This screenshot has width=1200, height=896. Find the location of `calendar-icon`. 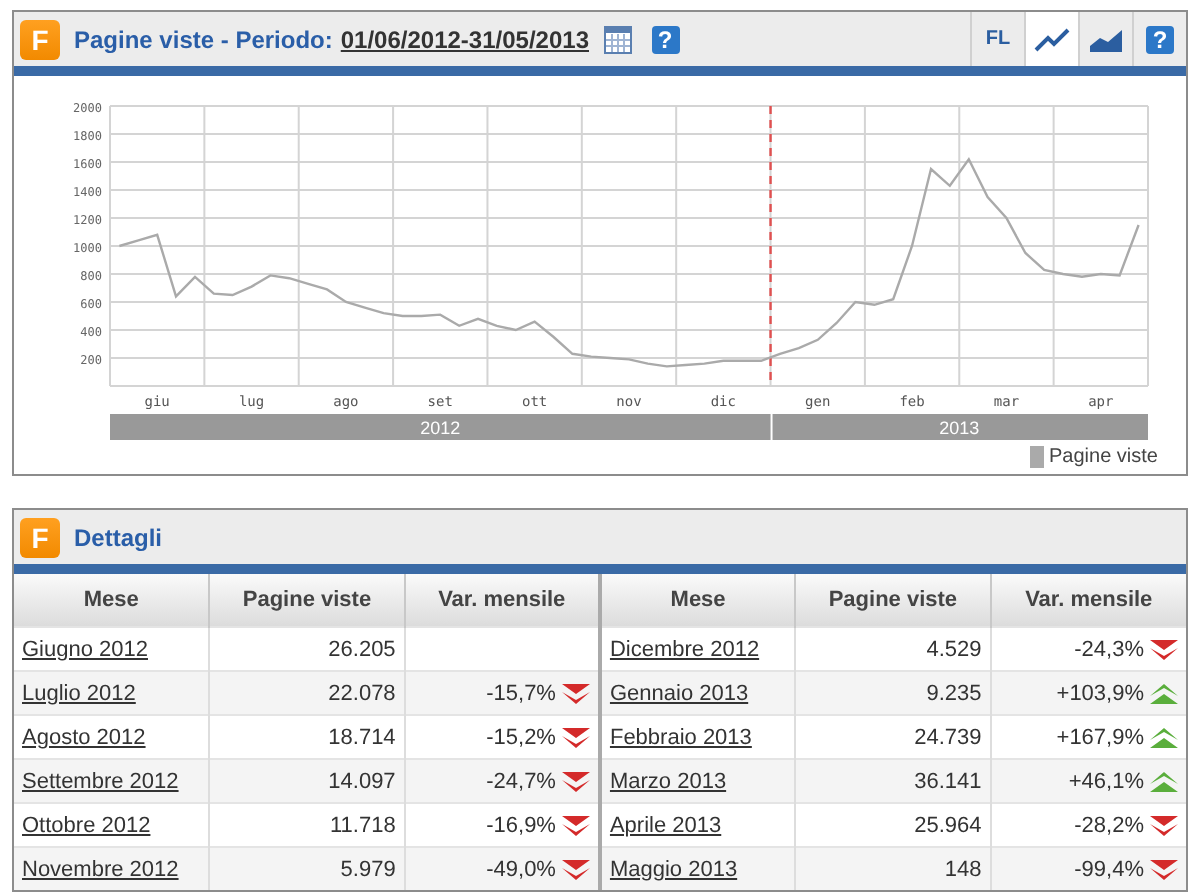

calendar-icon is located at coordinates (617, 39).